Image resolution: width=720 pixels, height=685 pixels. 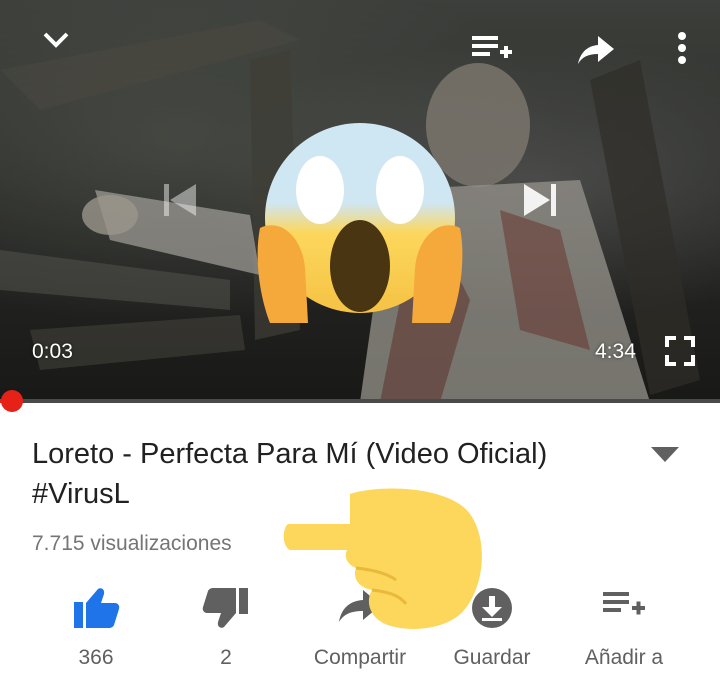 What do you see at coordinates (492, 657) in the screenshot?
I see `save-label: Guardar` at bounding box center [492, 657].